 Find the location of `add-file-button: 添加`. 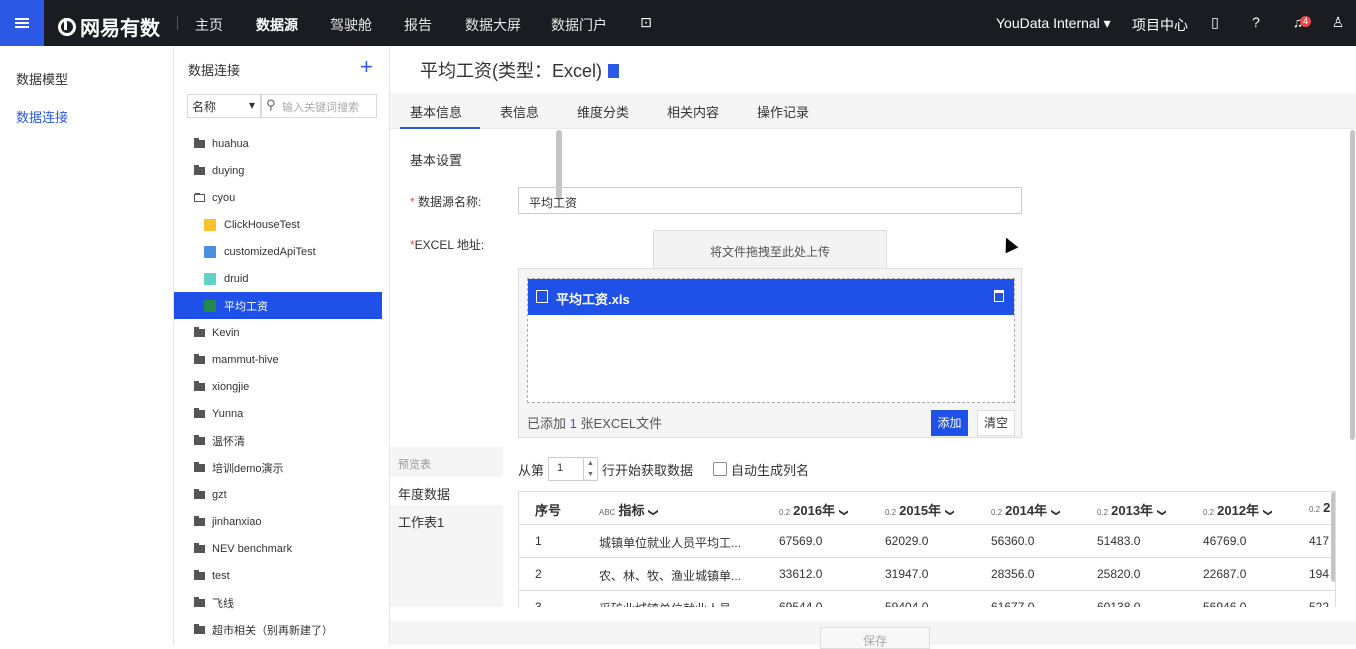

add-file-button: 添加 is located at coordinates (949, 423).